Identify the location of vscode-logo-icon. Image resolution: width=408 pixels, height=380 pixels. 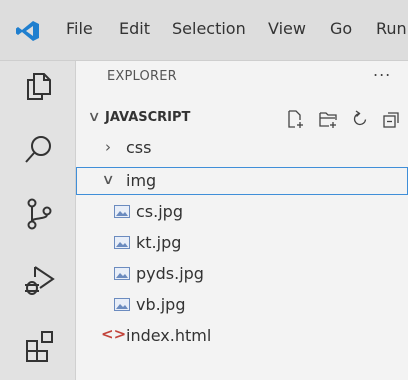
(28, 31).